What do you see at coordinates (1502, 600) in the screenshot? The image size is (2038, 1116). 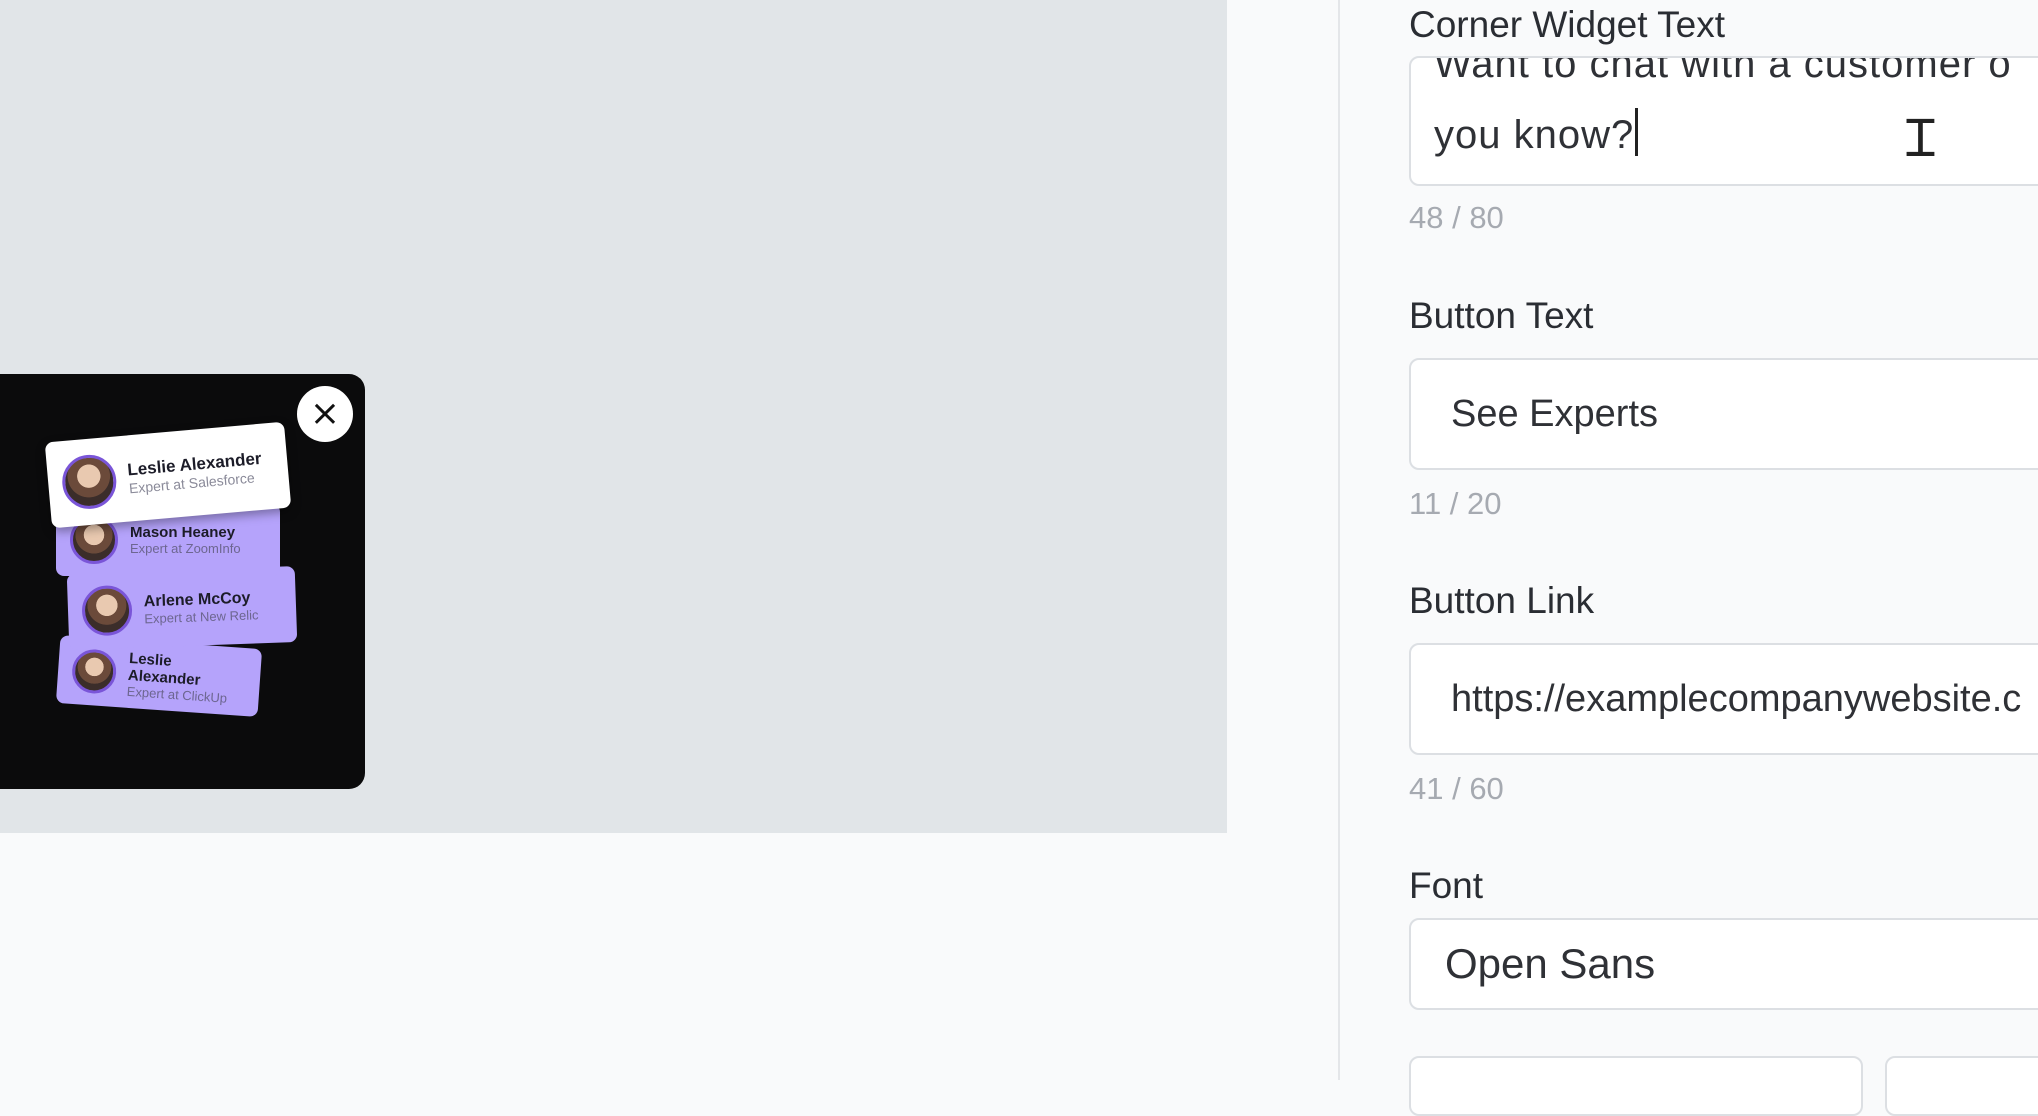 I see `button-link-label: Button Link` at bounding box center [1502, 600].